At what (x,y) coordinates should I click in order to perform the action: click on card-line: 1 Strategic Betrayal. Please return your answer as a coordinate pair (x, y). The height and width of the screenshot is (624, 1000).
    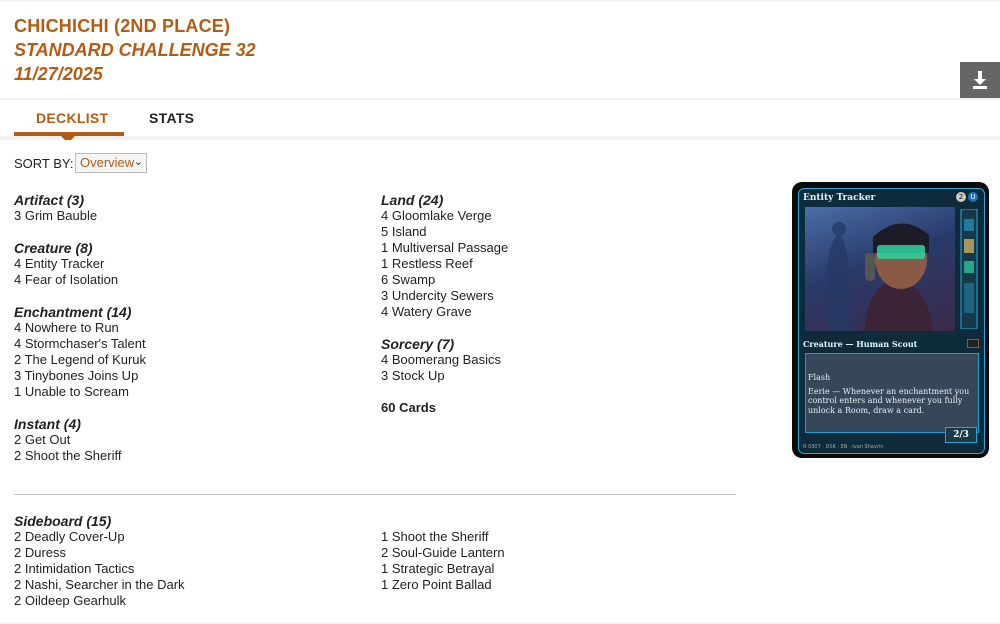
    Looking at the image, I should click on (551, 569).